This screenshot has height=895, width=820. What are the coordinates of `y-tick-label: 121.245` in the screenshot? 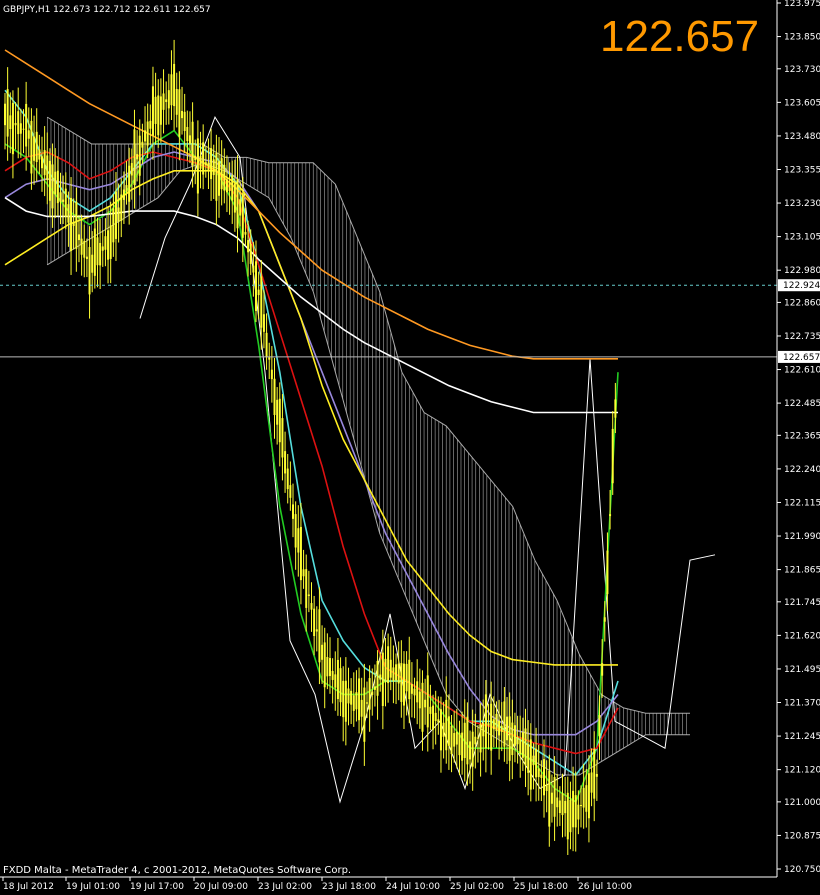 It's located at (802, 737).